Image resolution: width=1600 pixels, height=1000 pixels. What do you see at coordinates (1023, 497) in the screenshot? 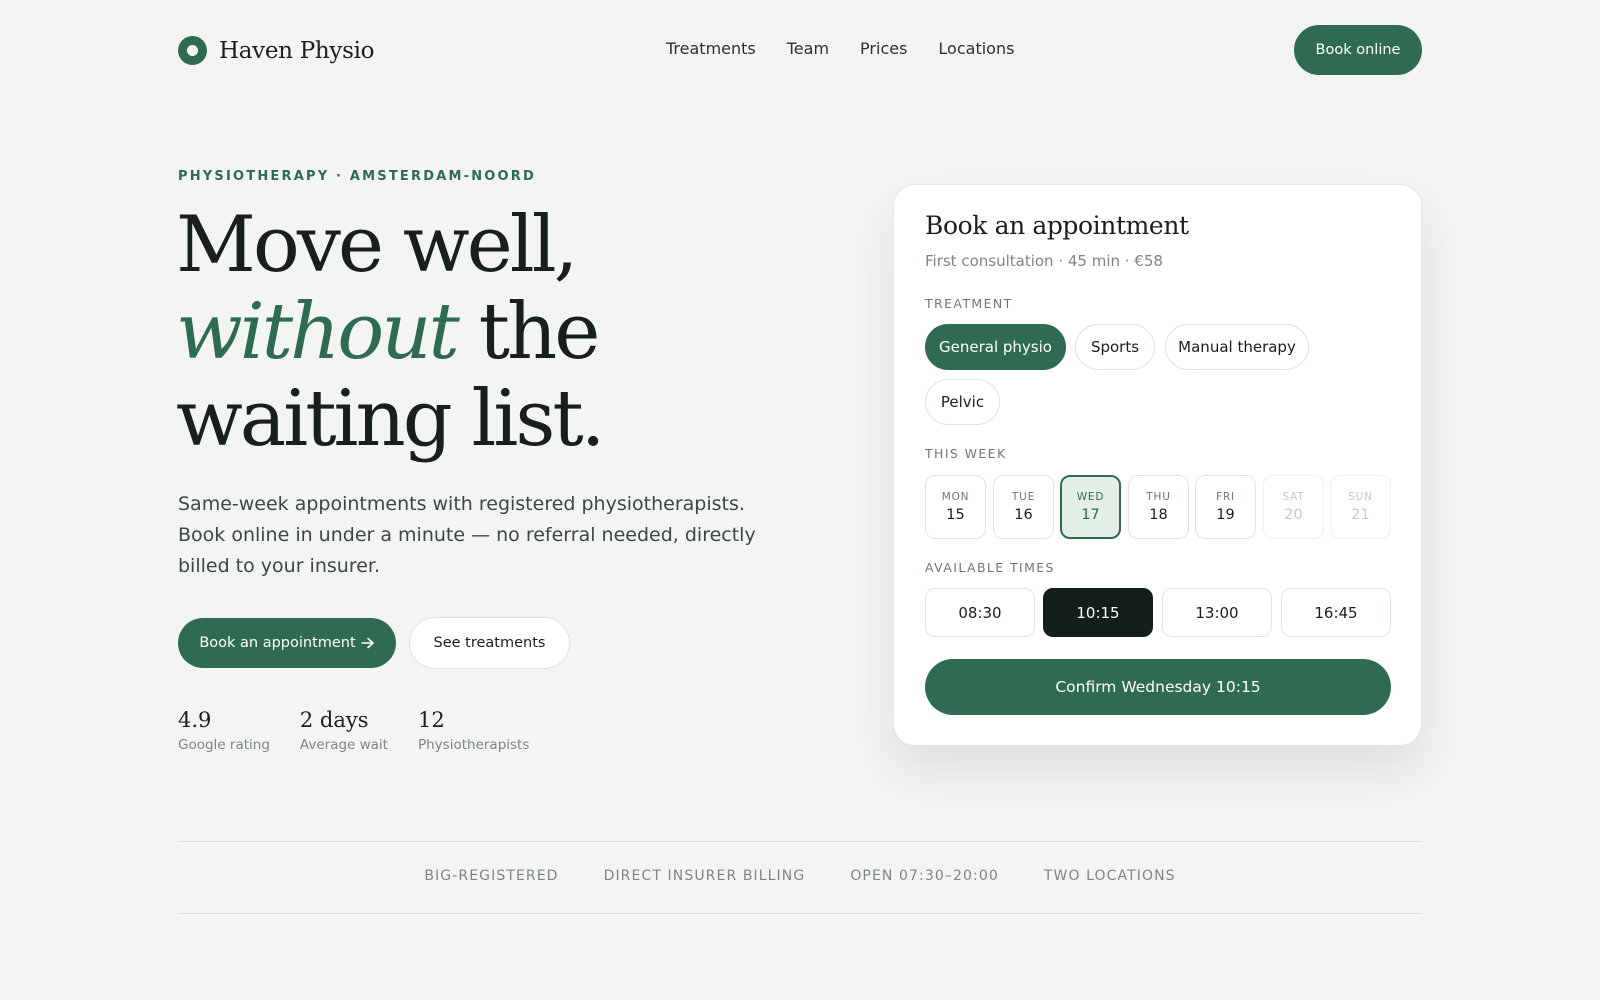
I see `day-name: TUE` at bounding box center [1023, 497].